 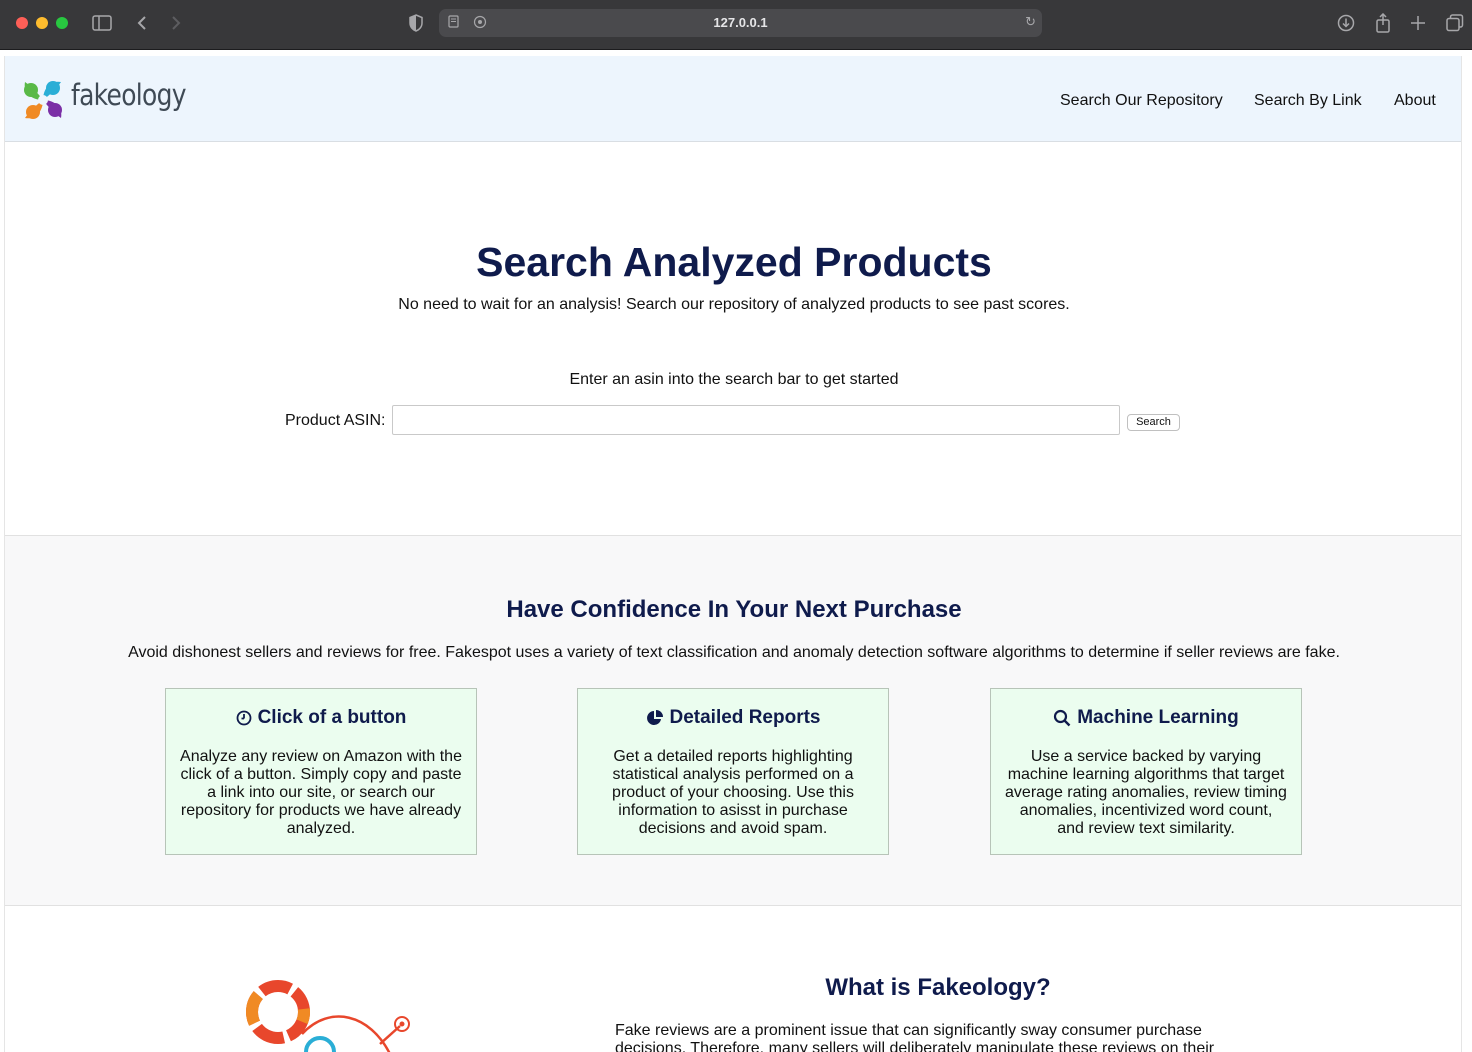 What do you see at coordinates (1153, 422) in the screenshot?
I see `search-button: Search` at bounding box center [1153, 422].